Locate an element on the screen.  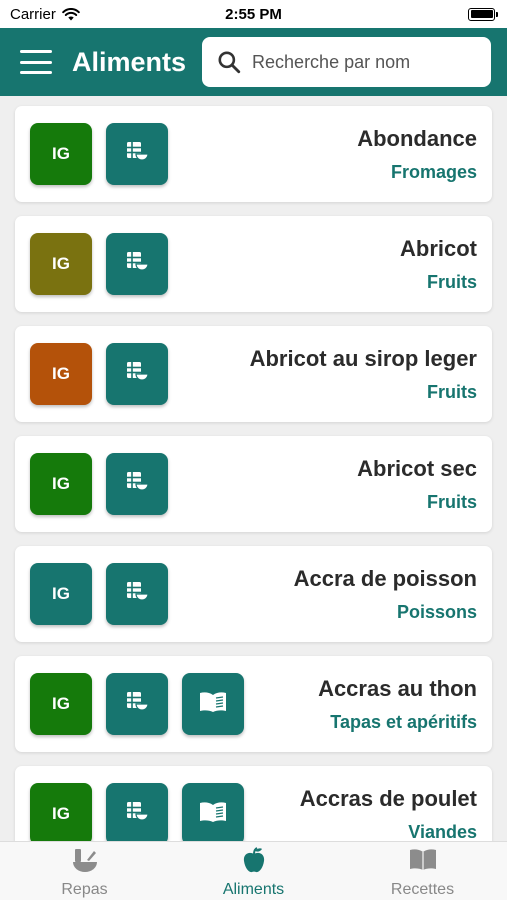
card-text: Abricot au sirop leger Fruits is located at coordinates (322, 374).